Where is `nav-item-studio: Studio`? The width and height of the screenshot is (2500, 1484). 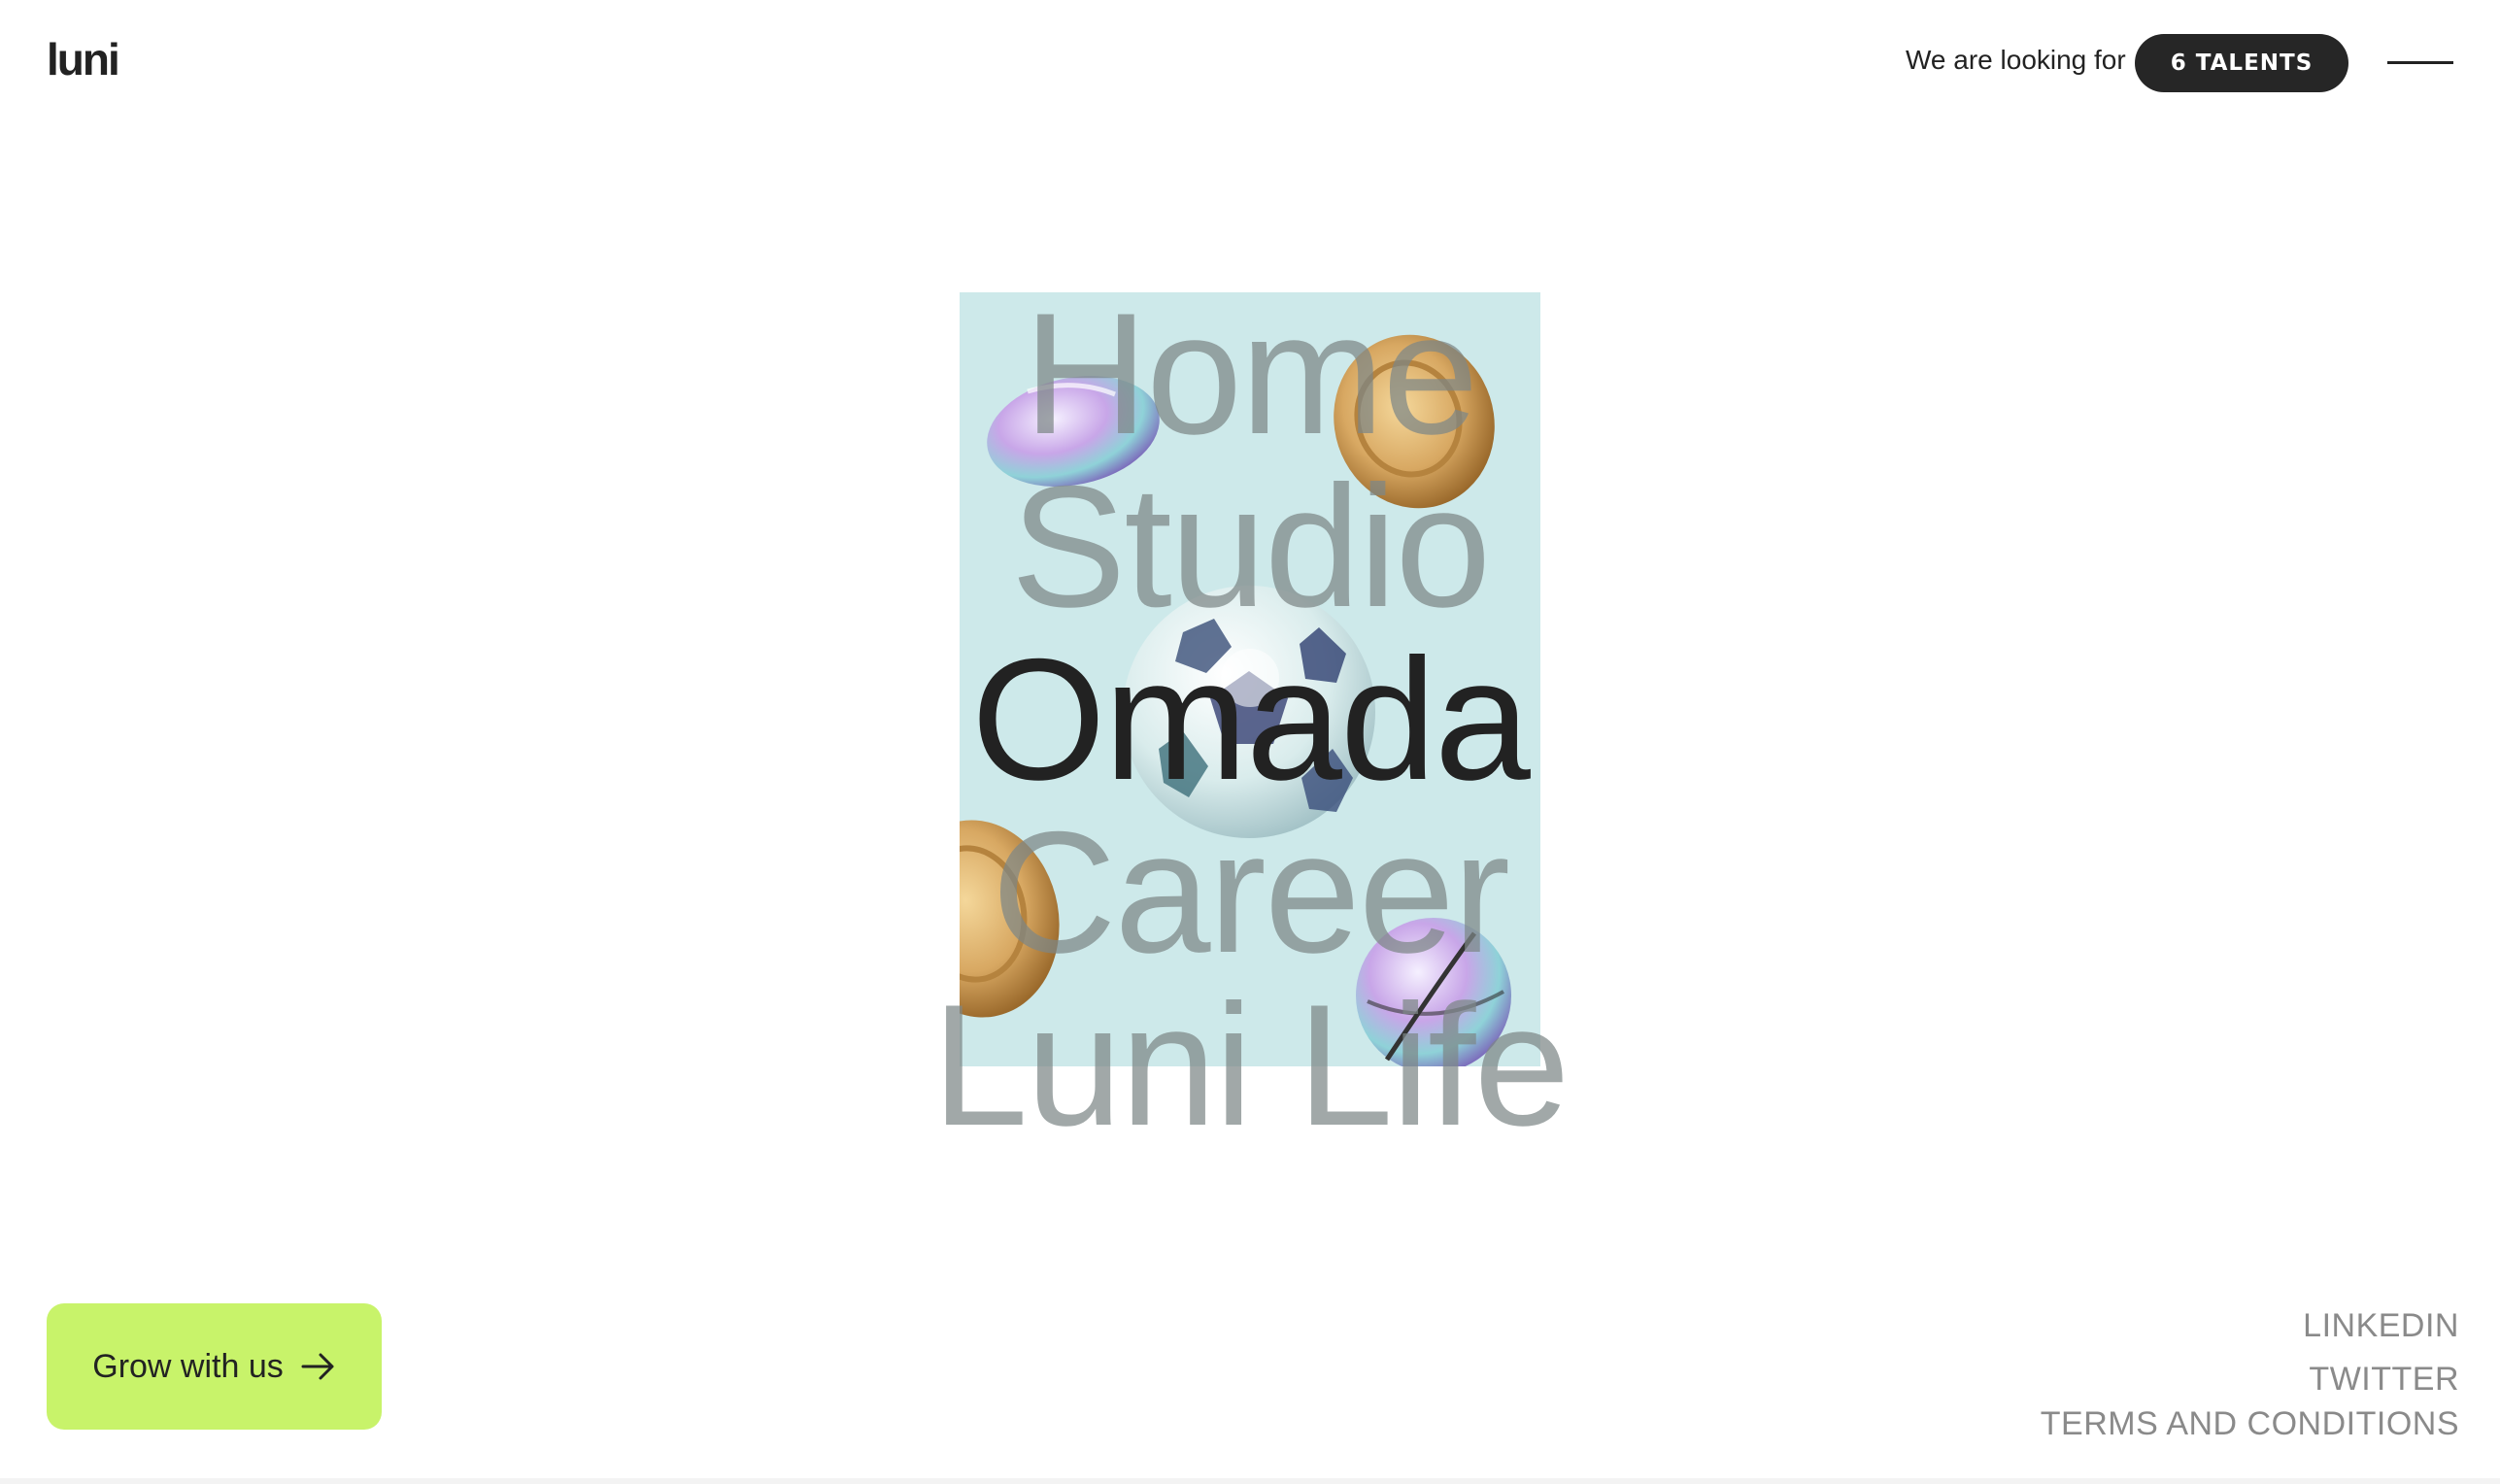 nav-item-studio: Studio is located at coordinates (1250, 547).